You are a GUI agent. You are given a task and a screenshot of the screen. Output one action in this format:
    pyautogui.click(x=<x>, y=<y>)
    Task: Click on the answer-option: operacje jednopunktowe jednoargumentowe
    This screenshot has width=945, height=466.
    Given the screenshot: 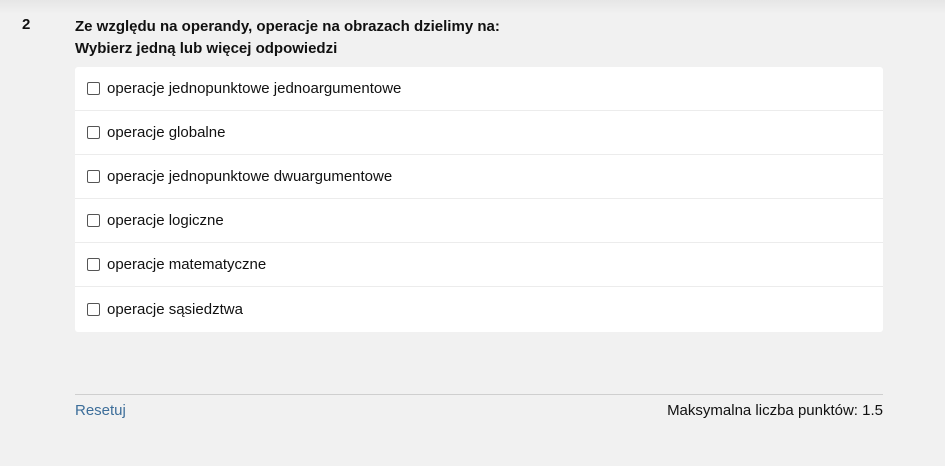 What is the action you would take?
    pyautogui.click(x=479, y=89)
    